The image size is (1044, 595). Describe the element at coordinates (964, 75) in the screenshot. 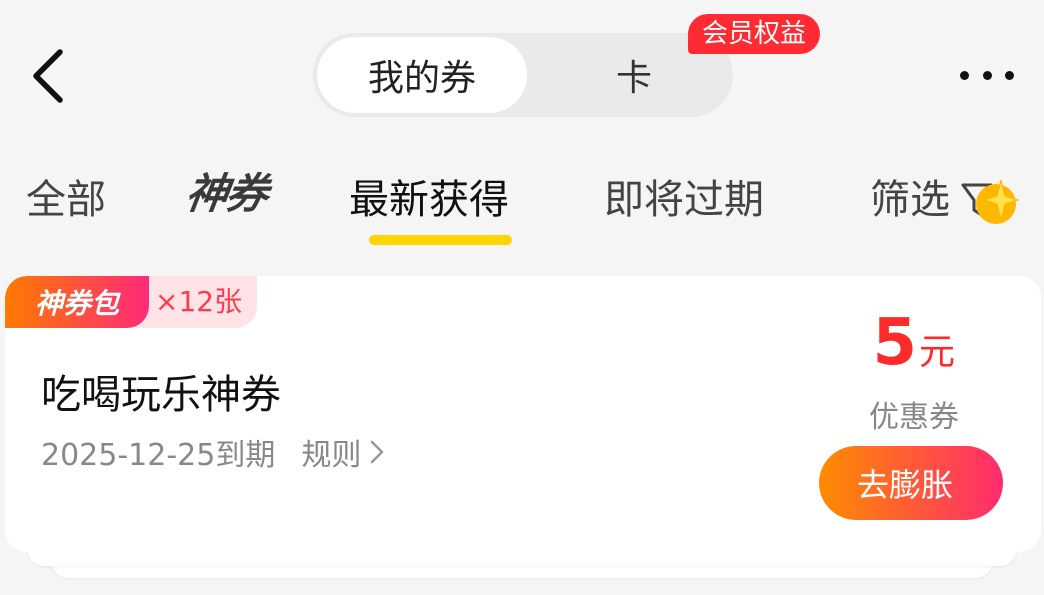

I see `more-dots-icon` at that location.